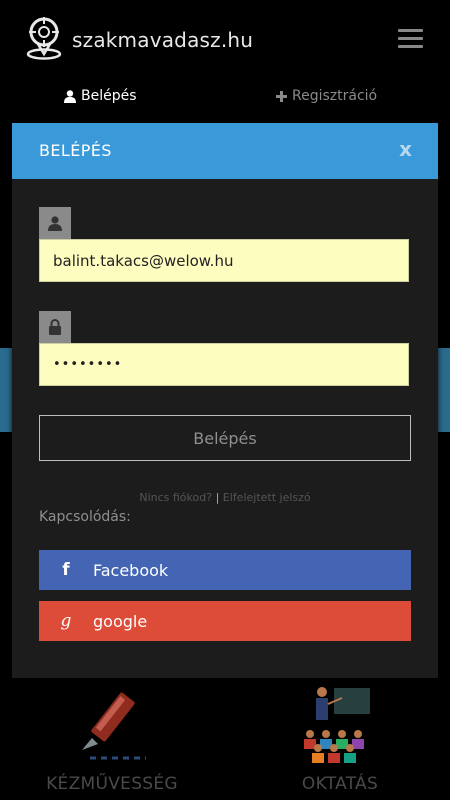 The height and width of the screenshot is (800, 450). Describe the element at coordinates (225, 151) in the screenshot. I see `modal-header: BELÉPÉS x` at that location.